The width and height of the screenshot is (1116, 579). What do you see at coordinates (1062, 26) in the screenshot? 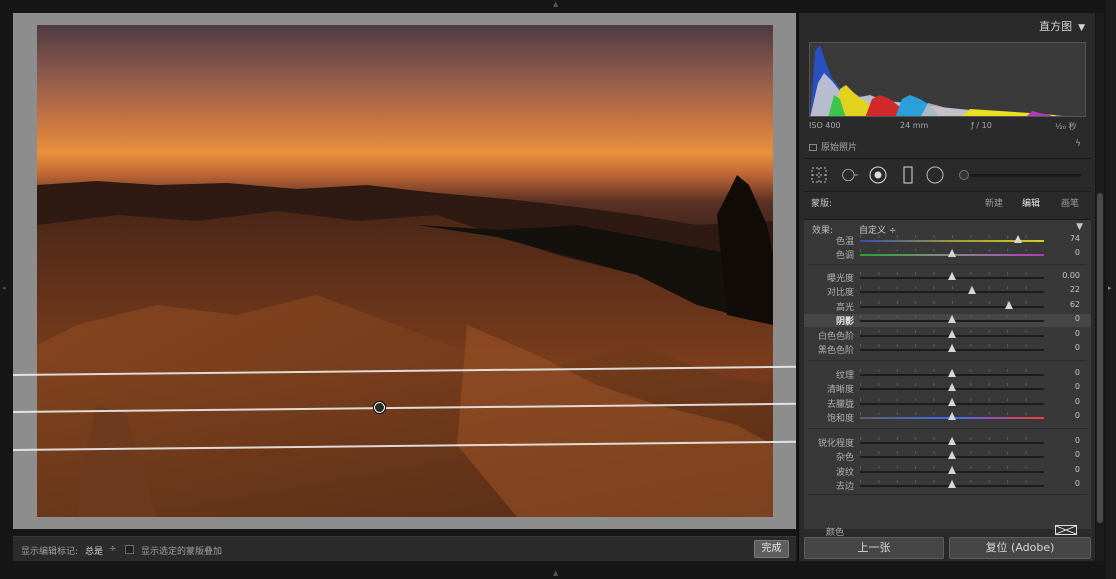
I see `histogram-header: 直方图 ▼` at bounding box center [1062, 26].